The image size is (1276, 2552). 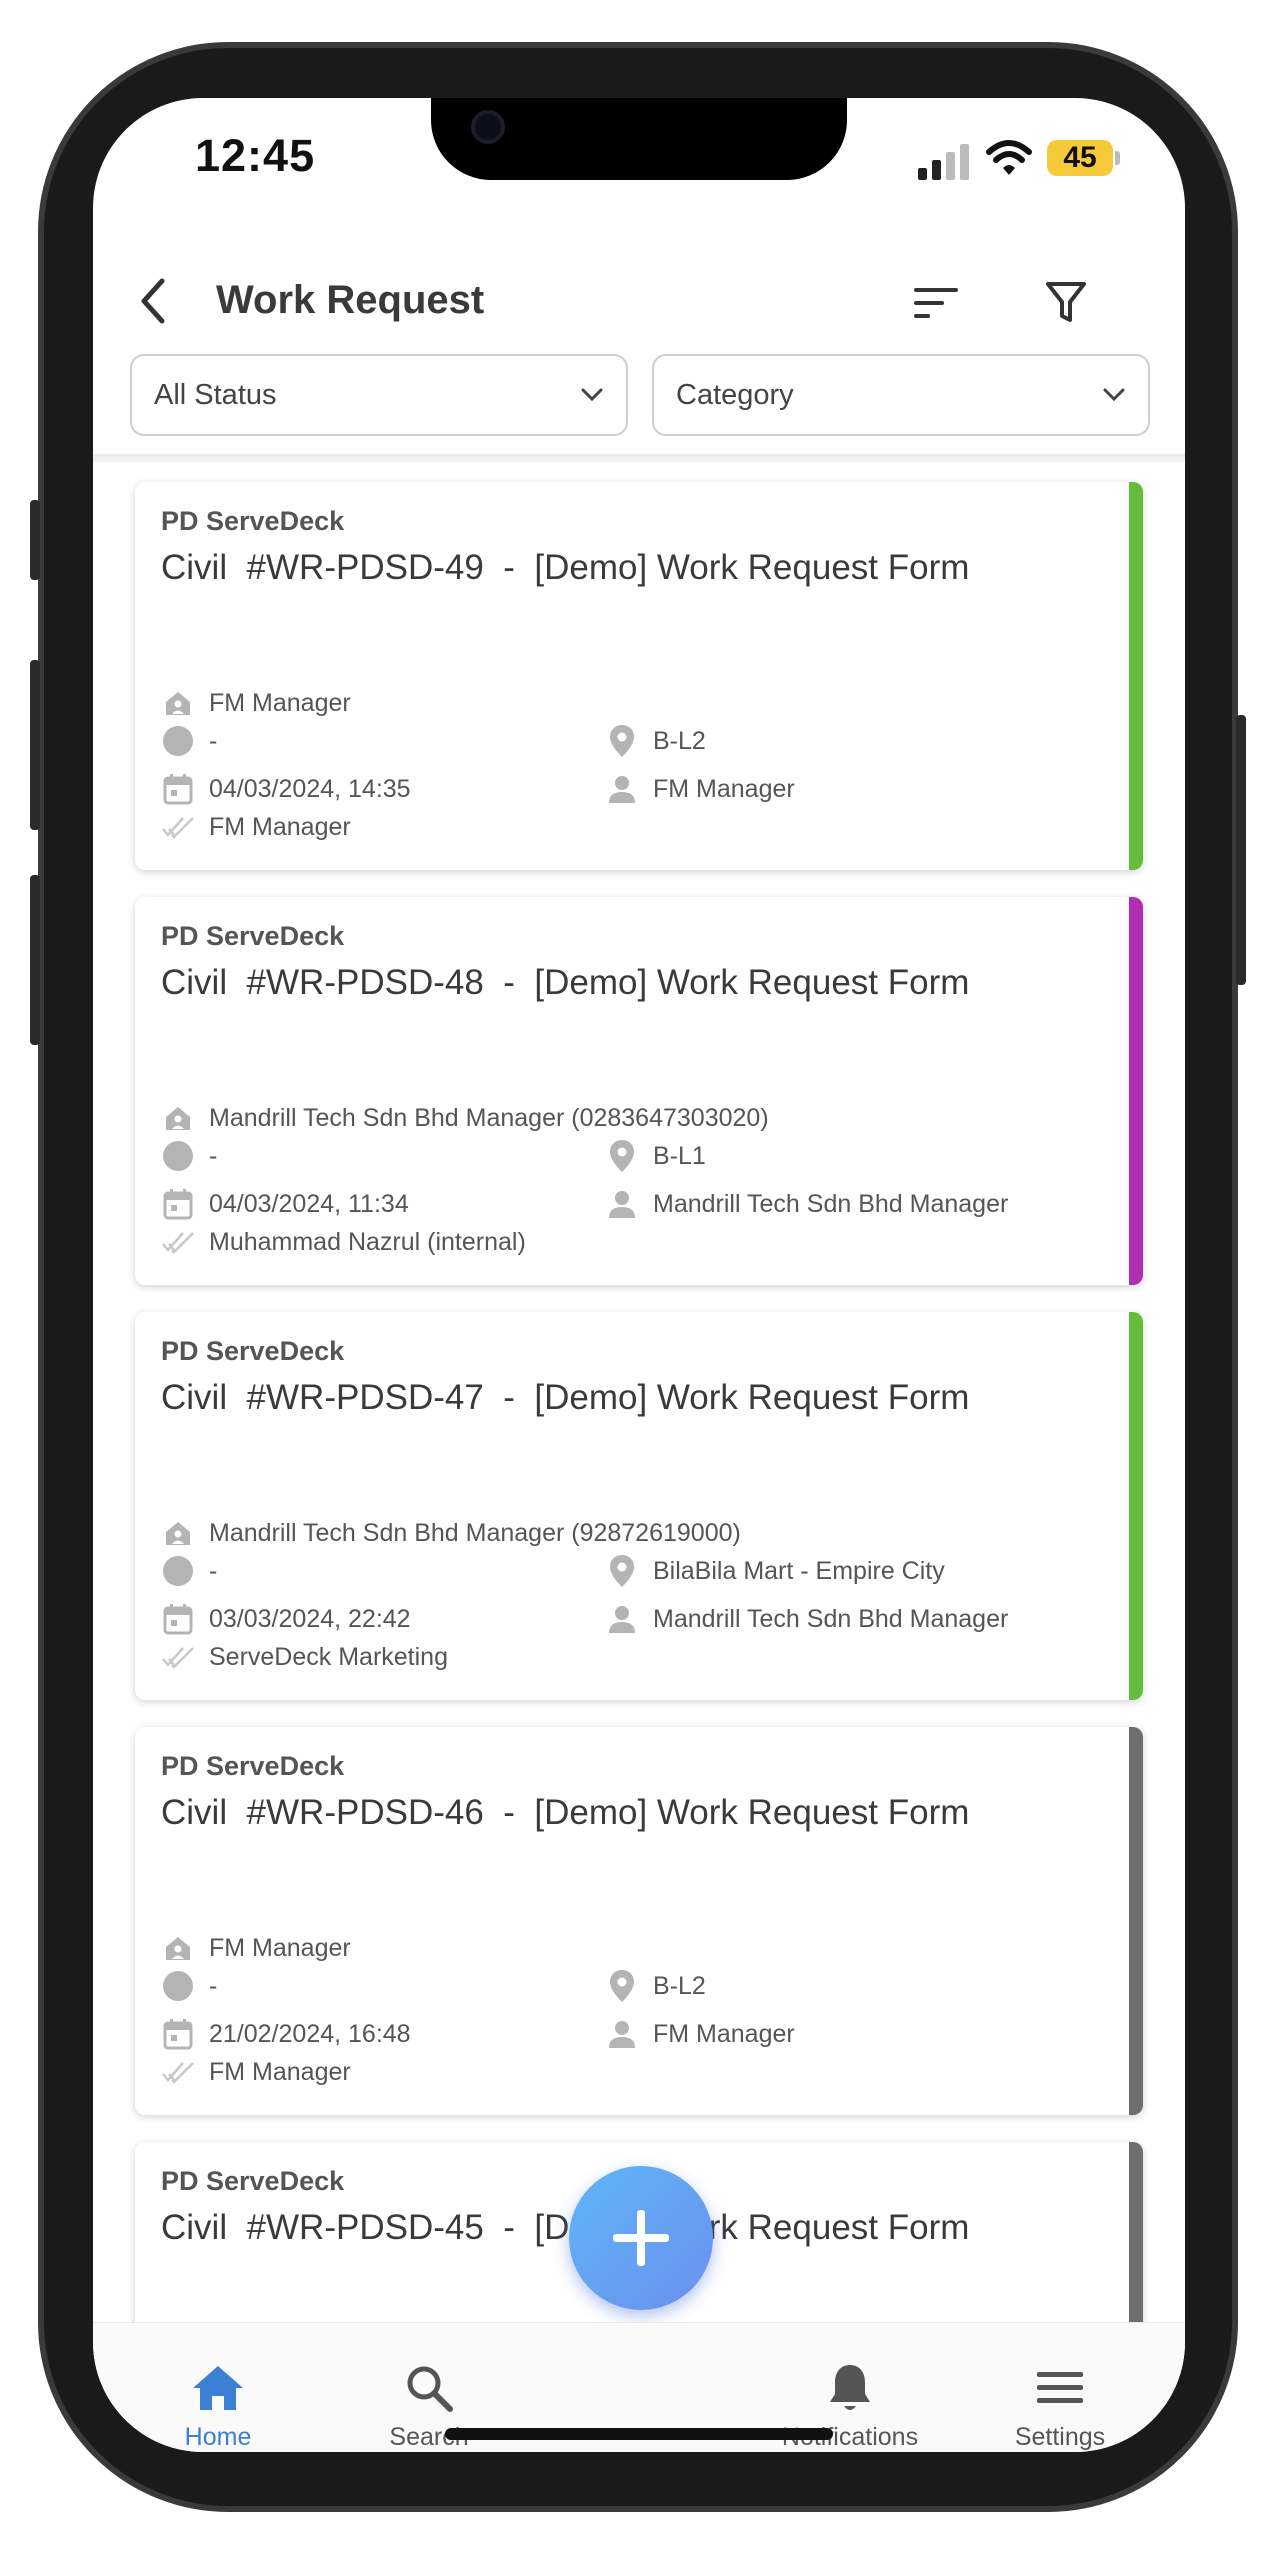 What do you see at coordinates (1060, 2406) in the screenshot?
I see `nav-settings: Settings` at bounding box center [1060, 2406].